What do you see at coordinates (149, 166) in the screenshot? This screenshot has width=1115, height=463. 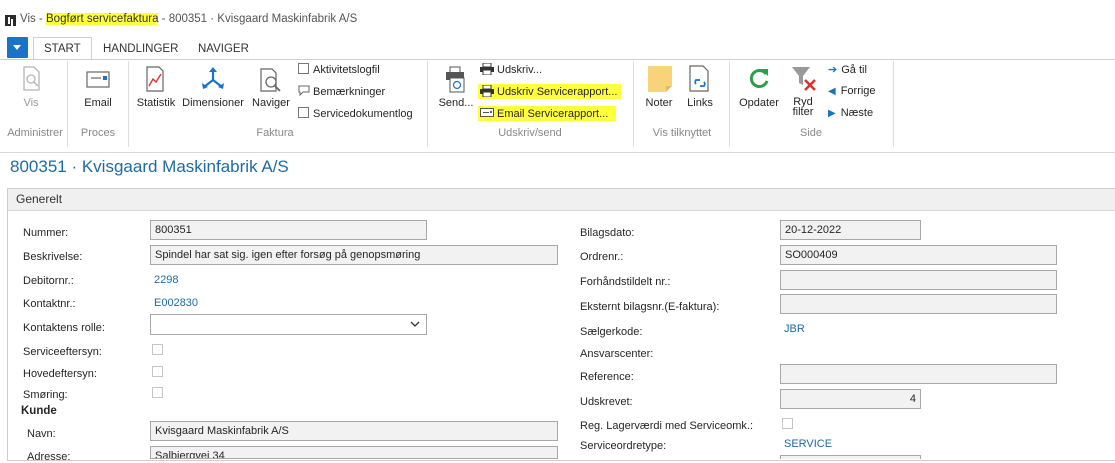 I see `page-title: 800351 · Kvisgaard Maskinfabrik A/S` at bounding box center [149, 166].